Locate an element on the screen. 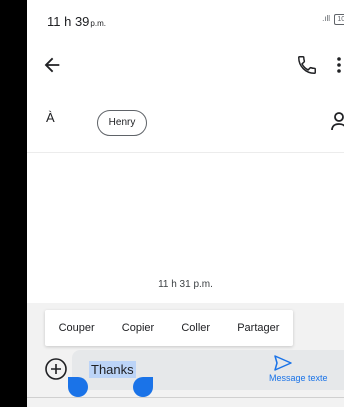  add-attachment-button is located at coordinates (56, 369).